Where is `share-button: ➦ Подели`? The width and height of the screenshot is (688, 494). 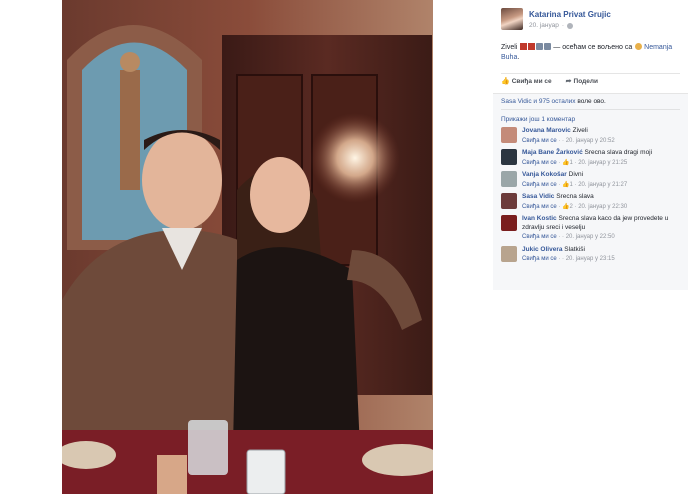 share-button: ➦ Подели is located at coordinates (581, 81).